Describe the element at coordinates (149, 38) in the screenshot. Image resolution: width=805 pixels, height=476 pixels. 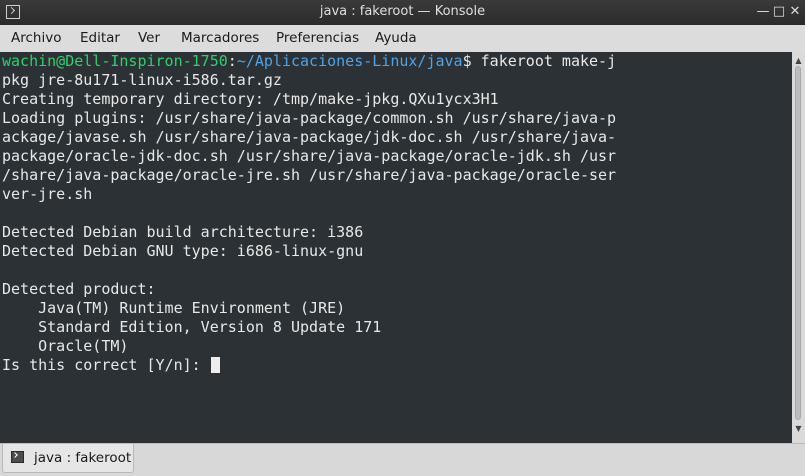
I see `menu-ver: Ver` at that location.